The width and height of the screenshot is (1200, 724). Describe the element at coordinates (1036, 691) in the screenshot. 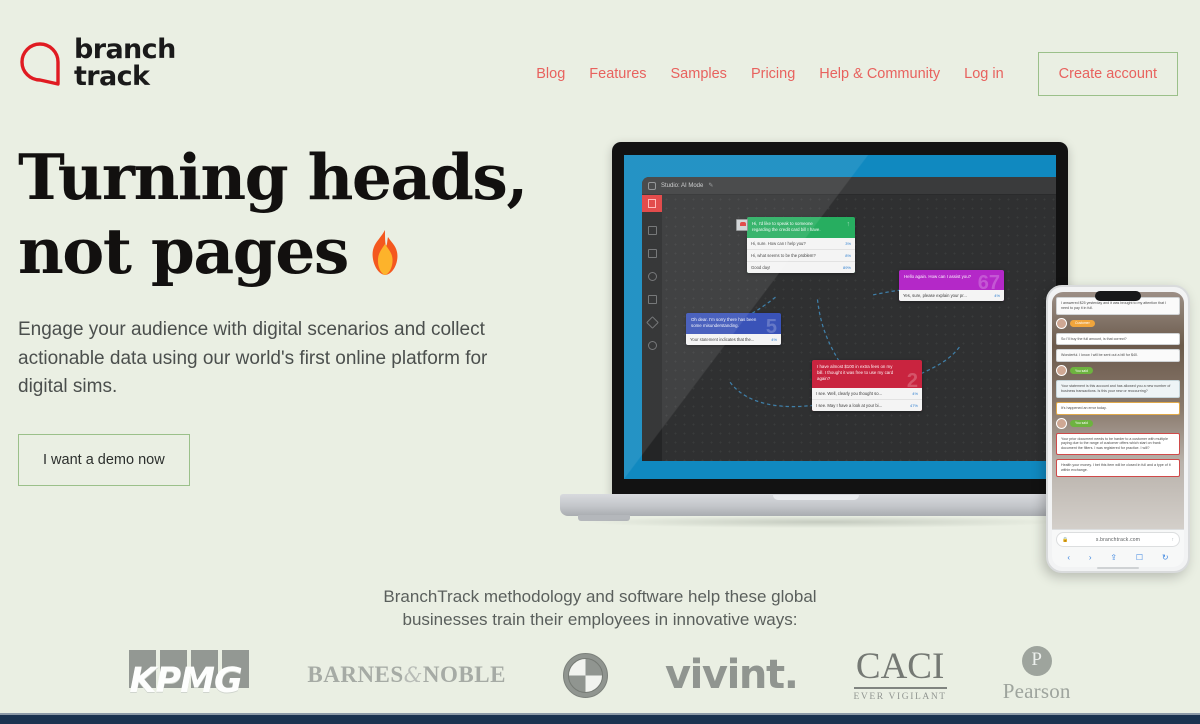

I see `pearson-wordmark: Pearson` at that location.